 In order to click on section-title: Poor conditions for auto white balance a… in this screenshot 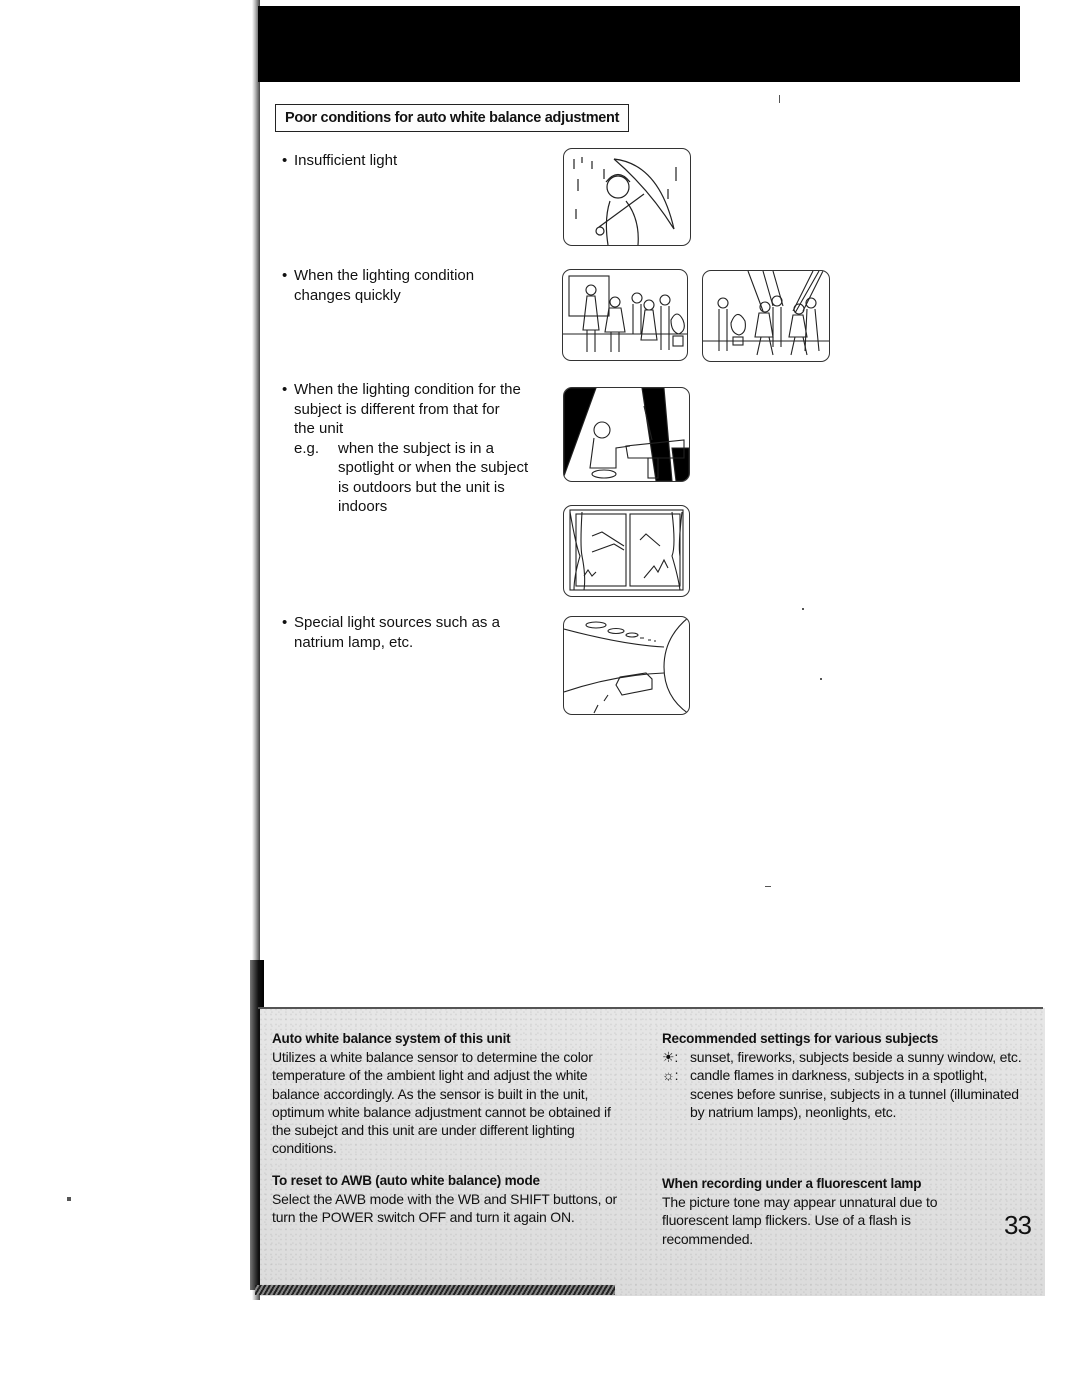, I will do `click(452, 118)`.